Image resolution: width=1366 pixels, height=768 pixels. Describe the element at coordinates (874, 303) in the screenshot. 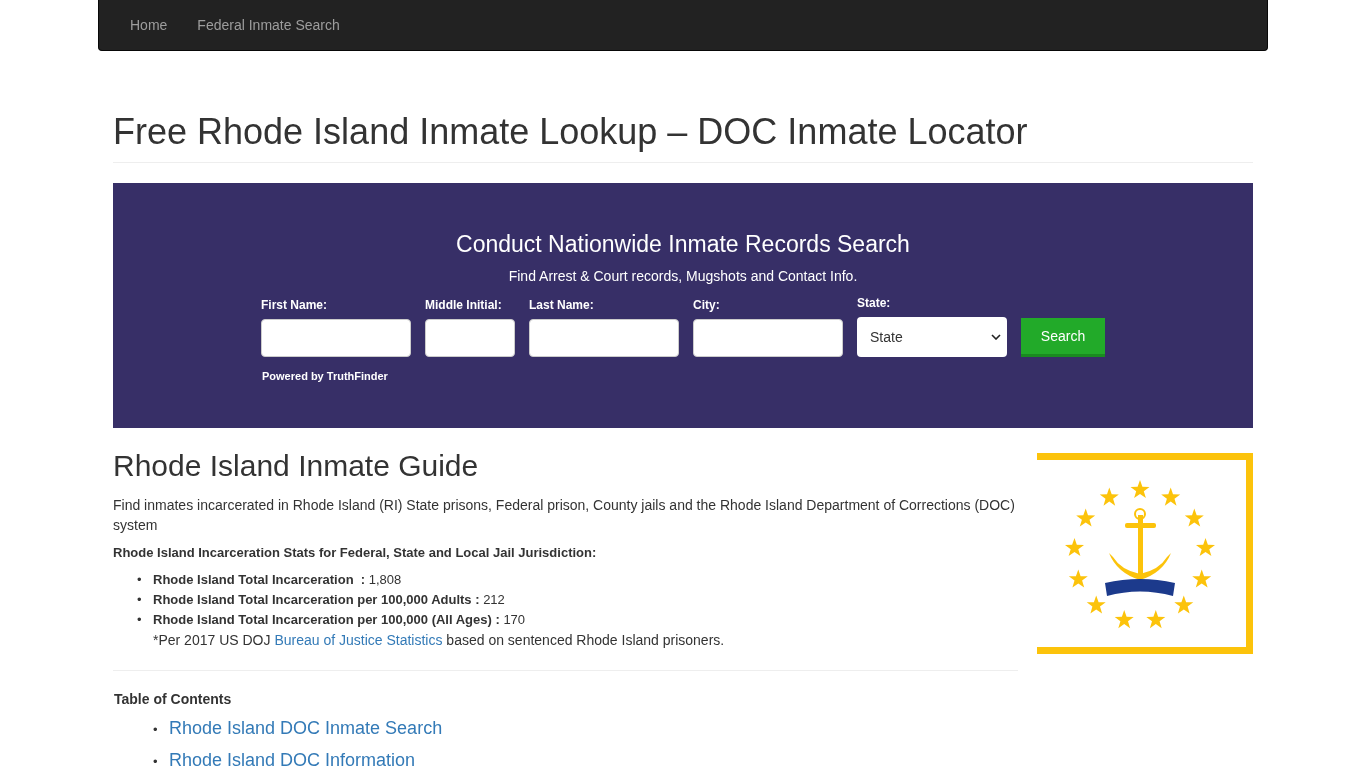

I see `field-label: State:` at that location.